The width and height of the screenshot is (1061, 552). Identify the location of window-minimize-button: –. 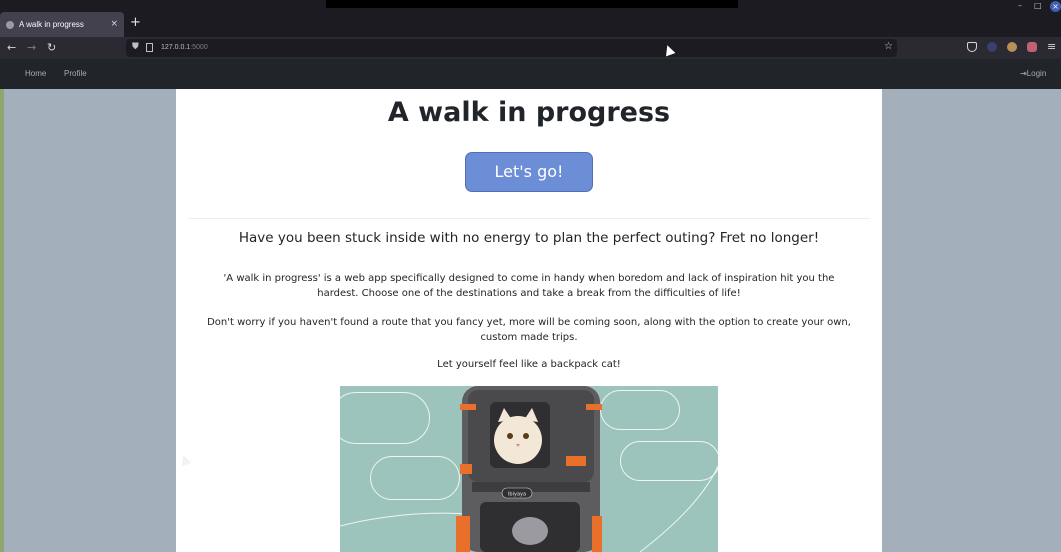
(1020, 5).